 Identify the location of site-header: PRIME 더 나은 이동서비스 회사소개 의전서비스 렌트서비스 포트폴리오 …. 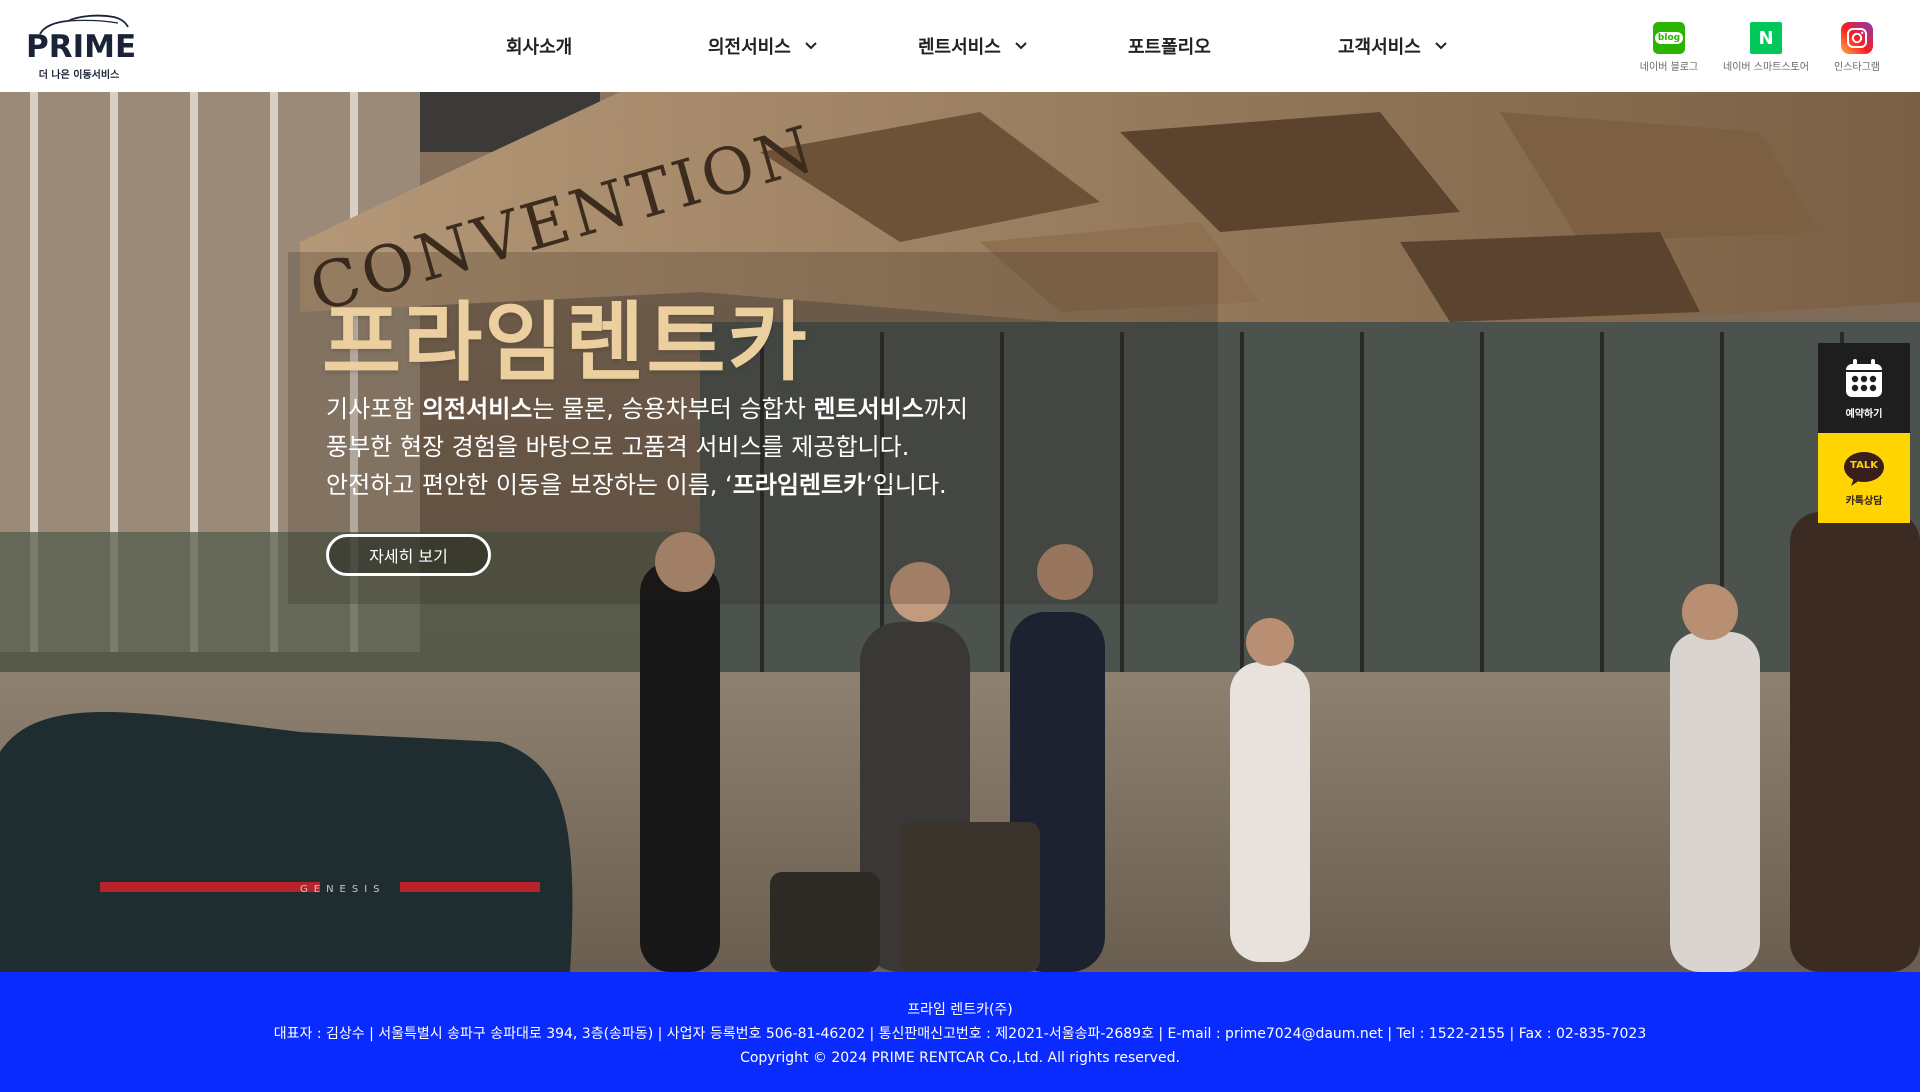
(960, 46).